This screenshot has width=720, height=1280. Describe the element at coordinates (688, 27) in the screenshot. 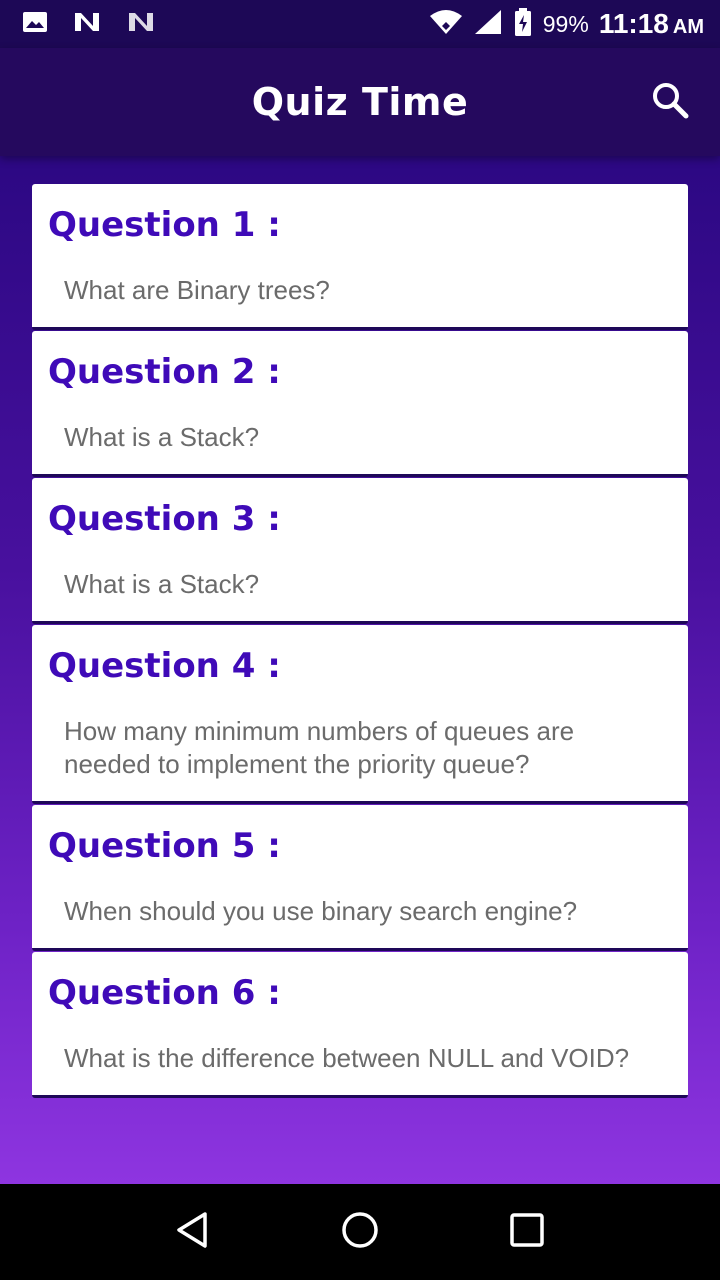

I see `clock-ampm: AM` at that location.